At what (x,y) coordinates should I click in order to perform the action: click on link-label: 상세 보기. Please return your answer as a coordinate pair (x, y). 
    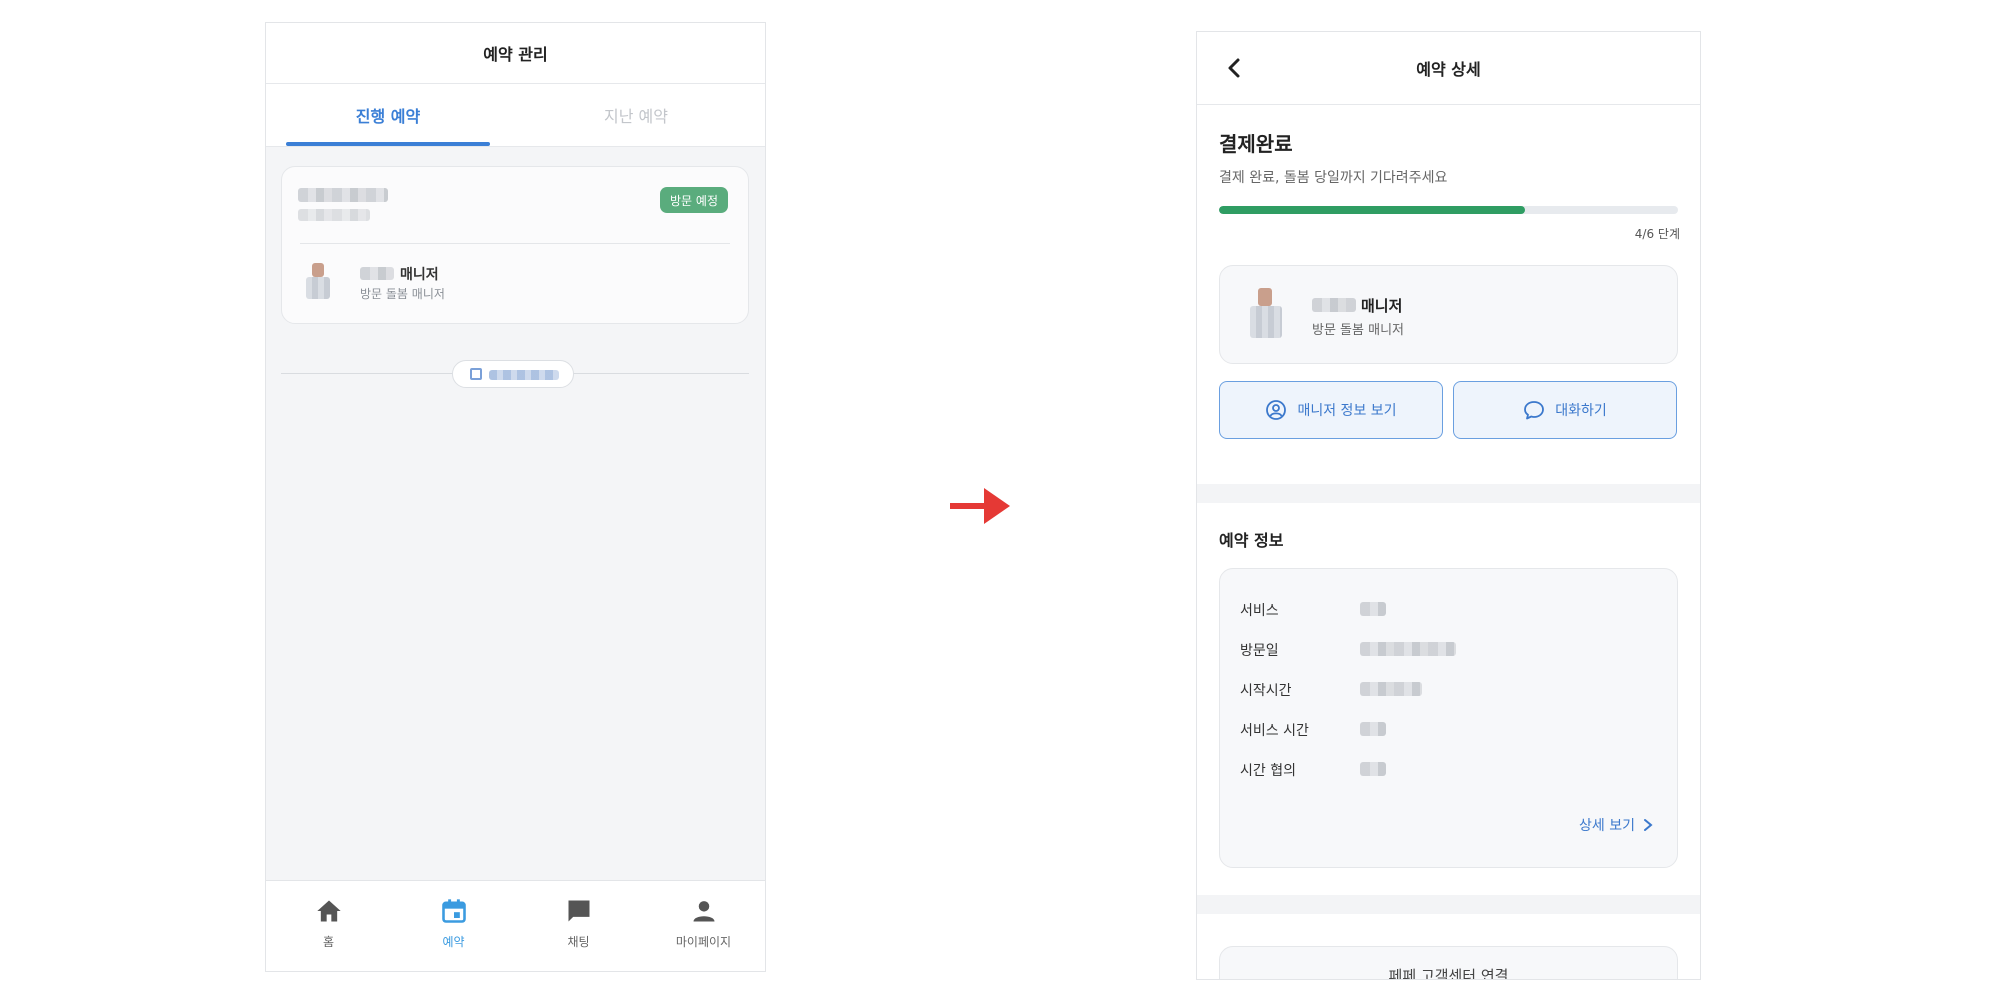
    Looking at the image, I should click on (1607, 826).